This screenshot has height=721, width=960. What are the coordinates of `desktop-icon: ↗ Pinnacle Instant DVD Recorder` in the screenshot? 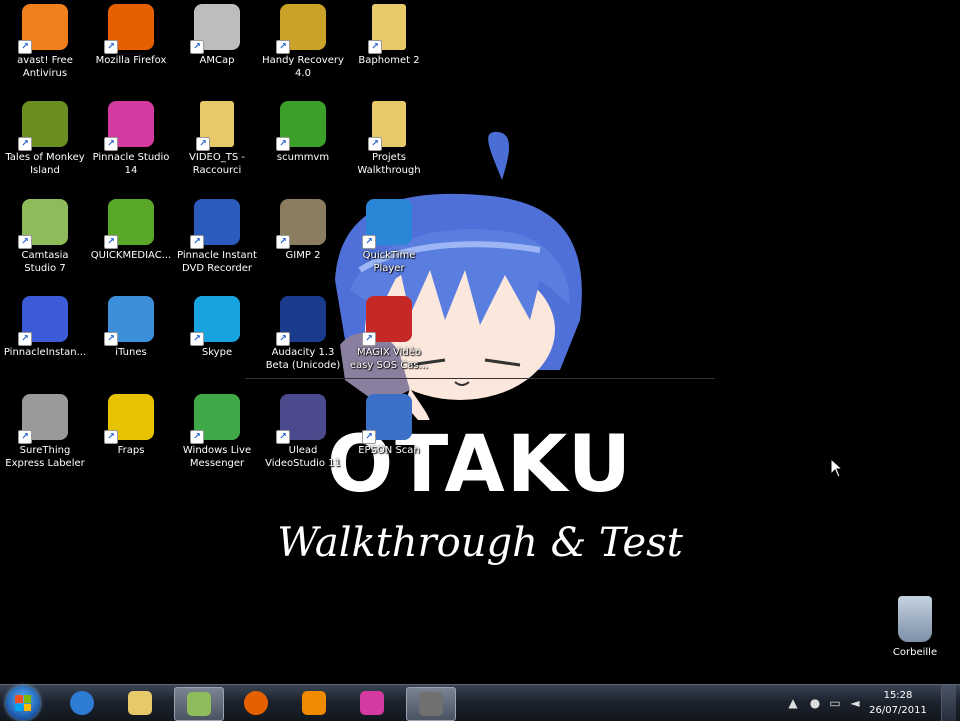 It's located at (217, 238).